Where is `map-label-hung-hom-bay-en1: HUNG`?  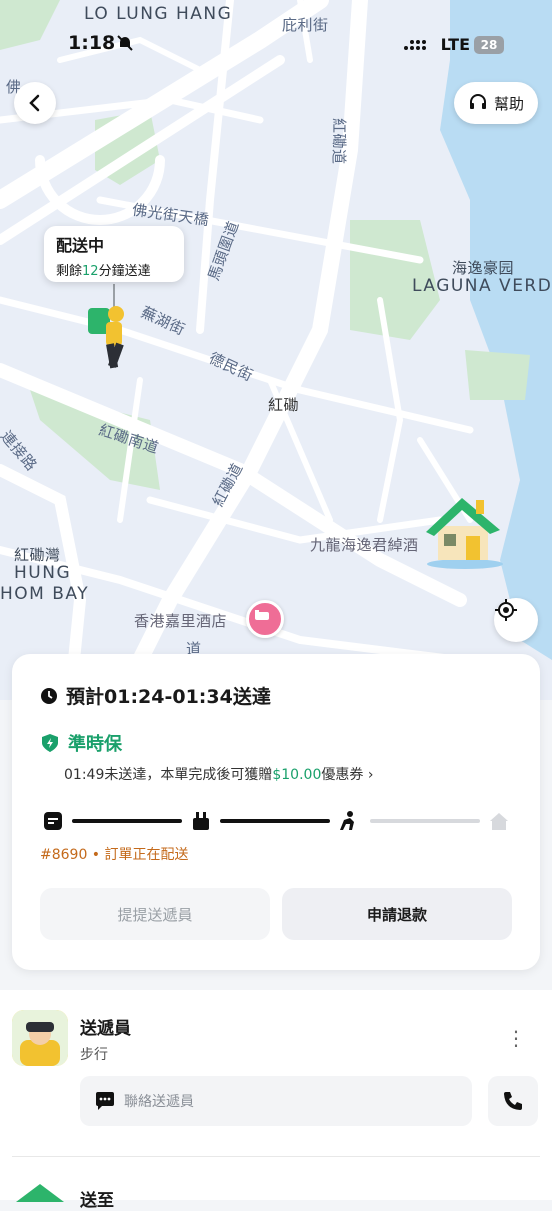 map-label-hung-hom-bay-en1: HUNG is located at coordinates (43, 573).